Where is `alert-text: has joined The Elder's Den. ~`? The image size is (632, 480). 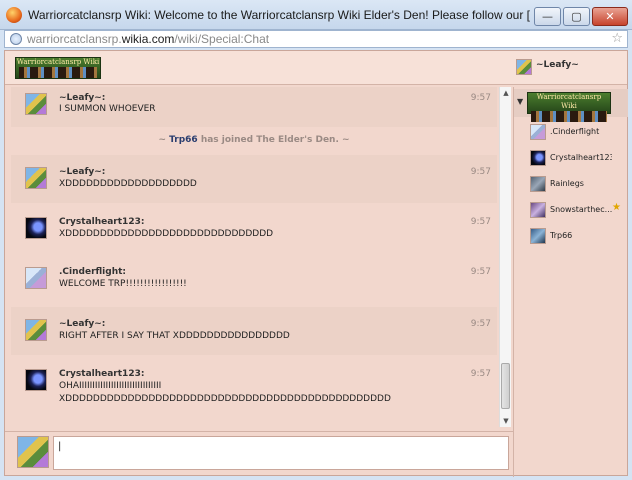 alert-text: has joined The Elder's Den. ~ is located at coordinates (273, 140).